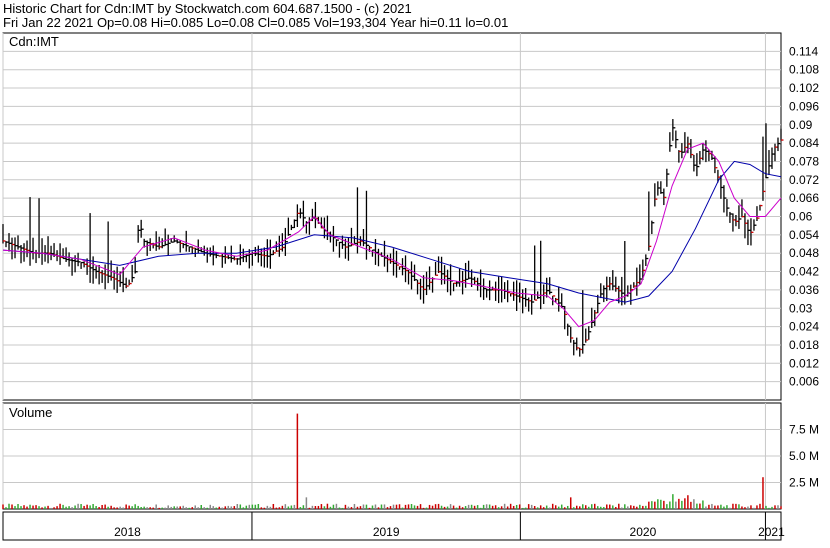  Describe the element at coordinates (804, 180) in the screenshot. I see `price-y-tick-label: 0.072` at that location.